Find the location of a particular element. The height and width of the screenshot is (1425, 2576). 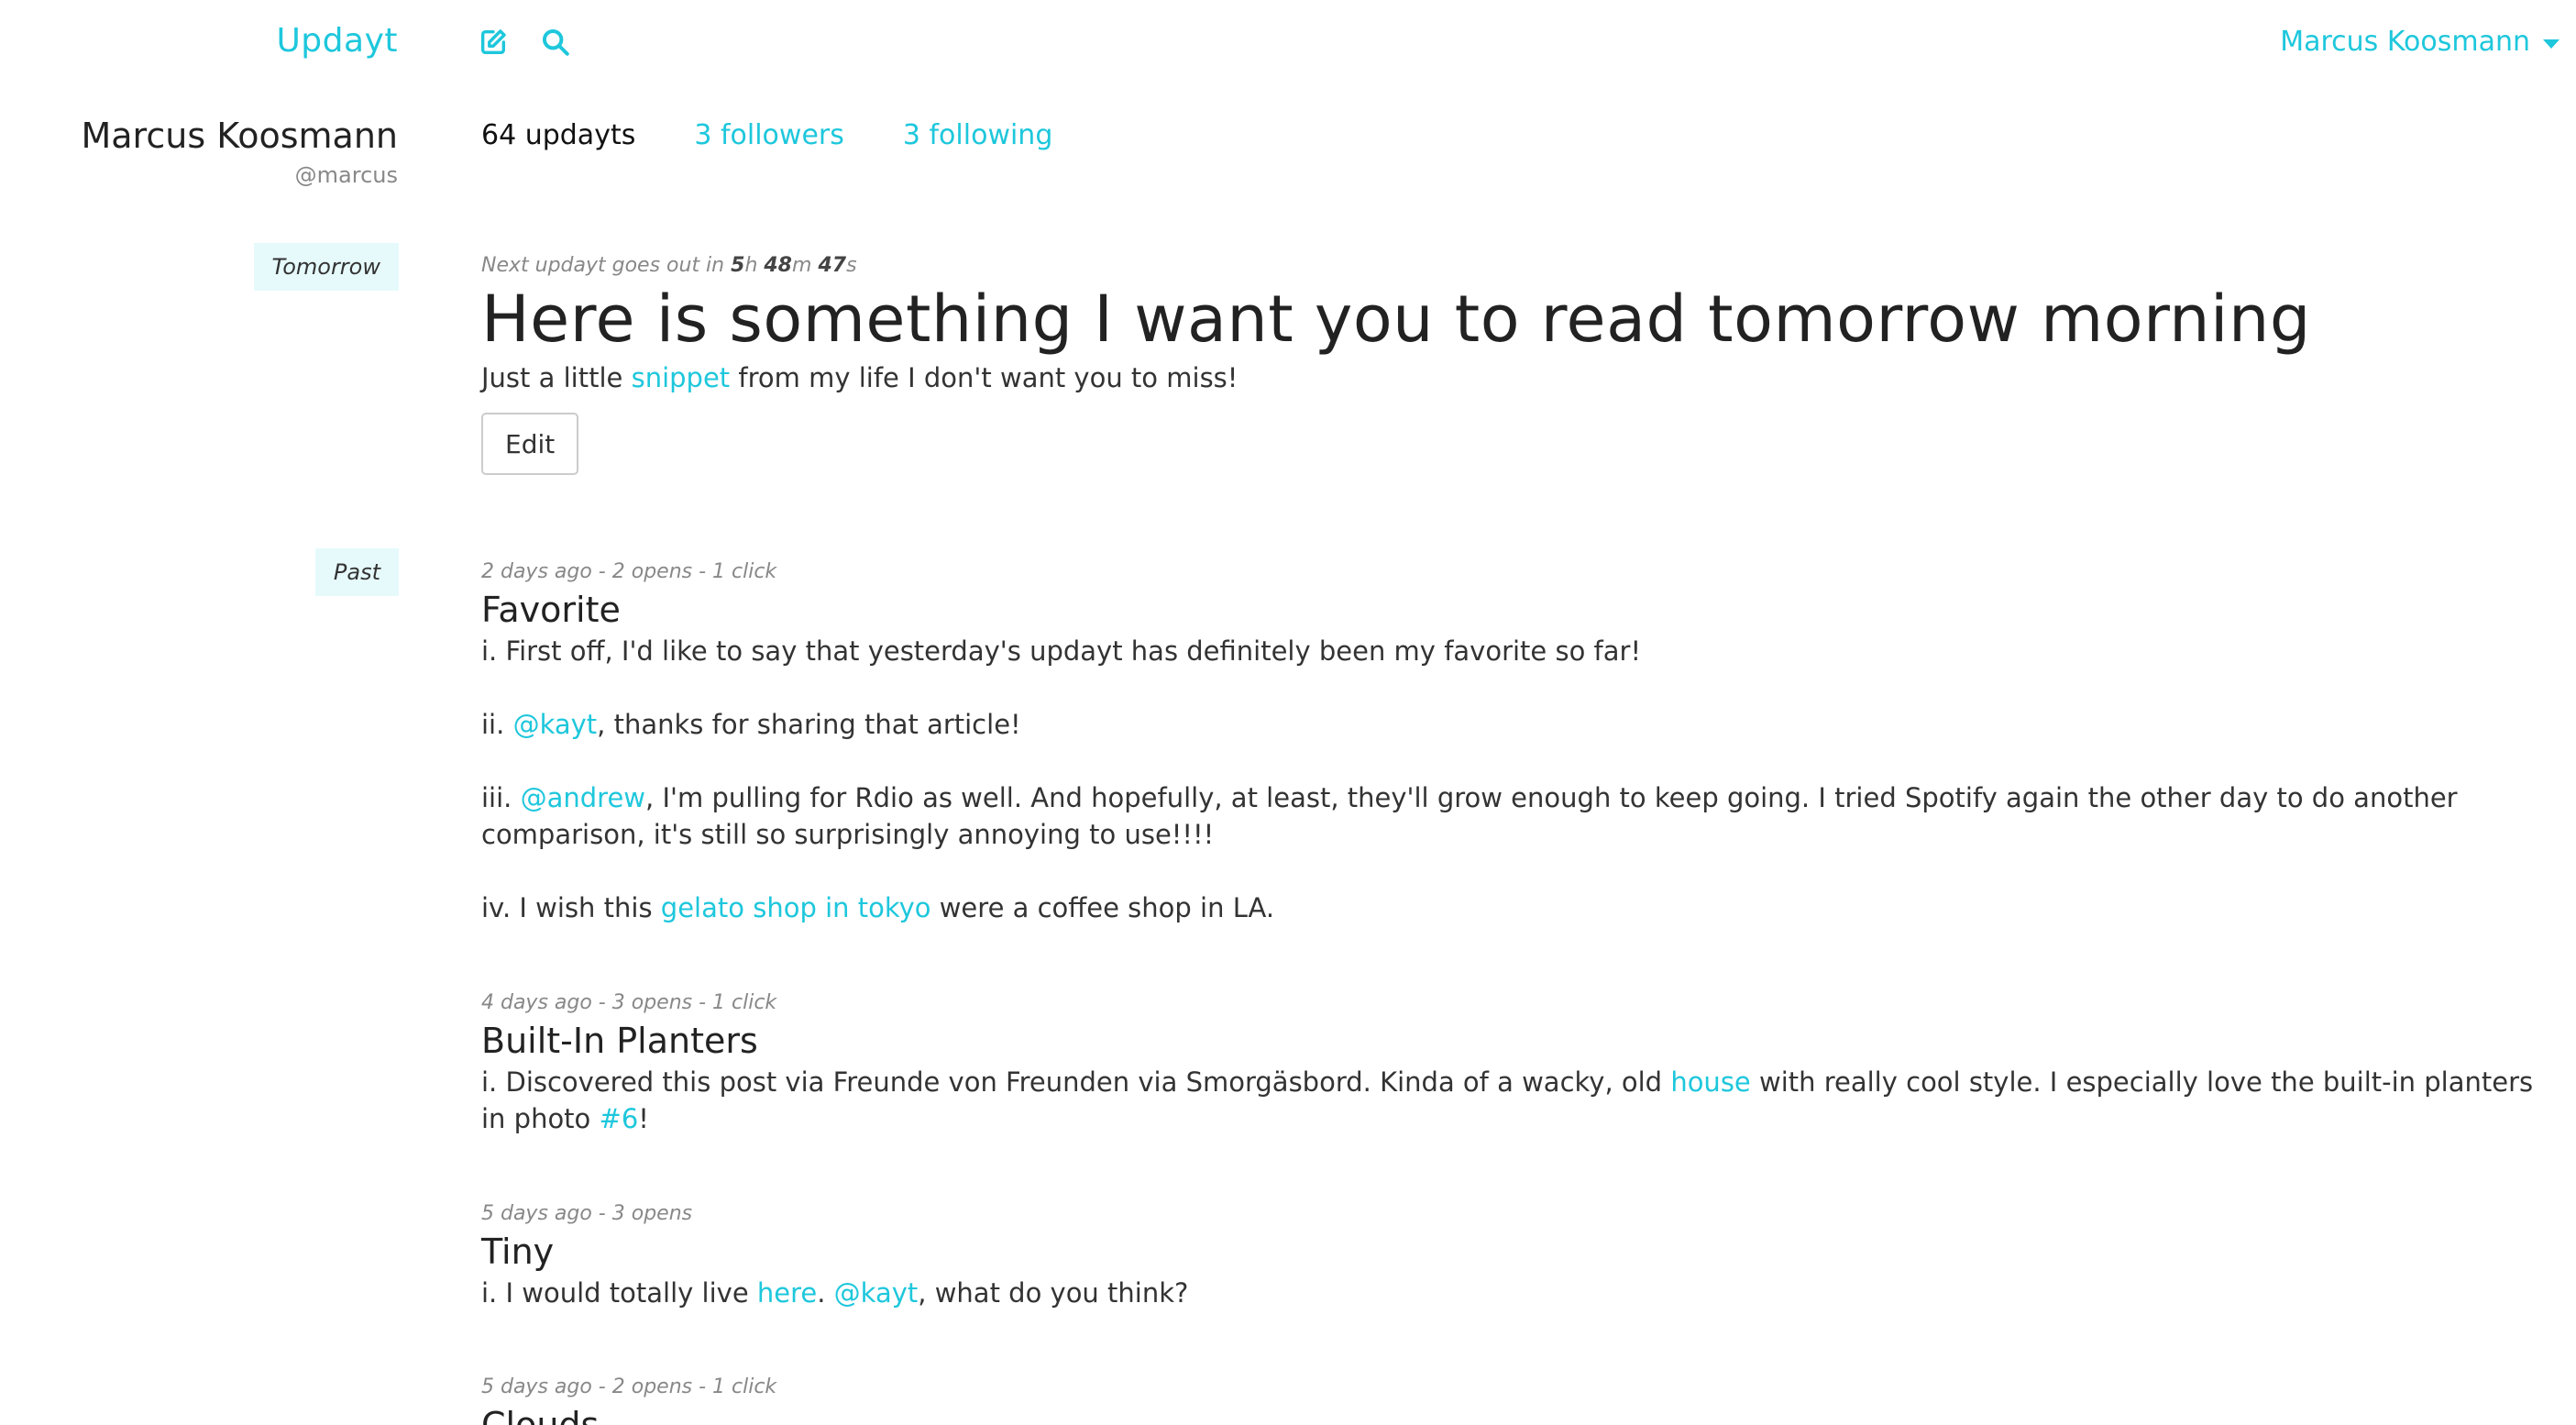

search-icon is located at coordinates (555, 43).